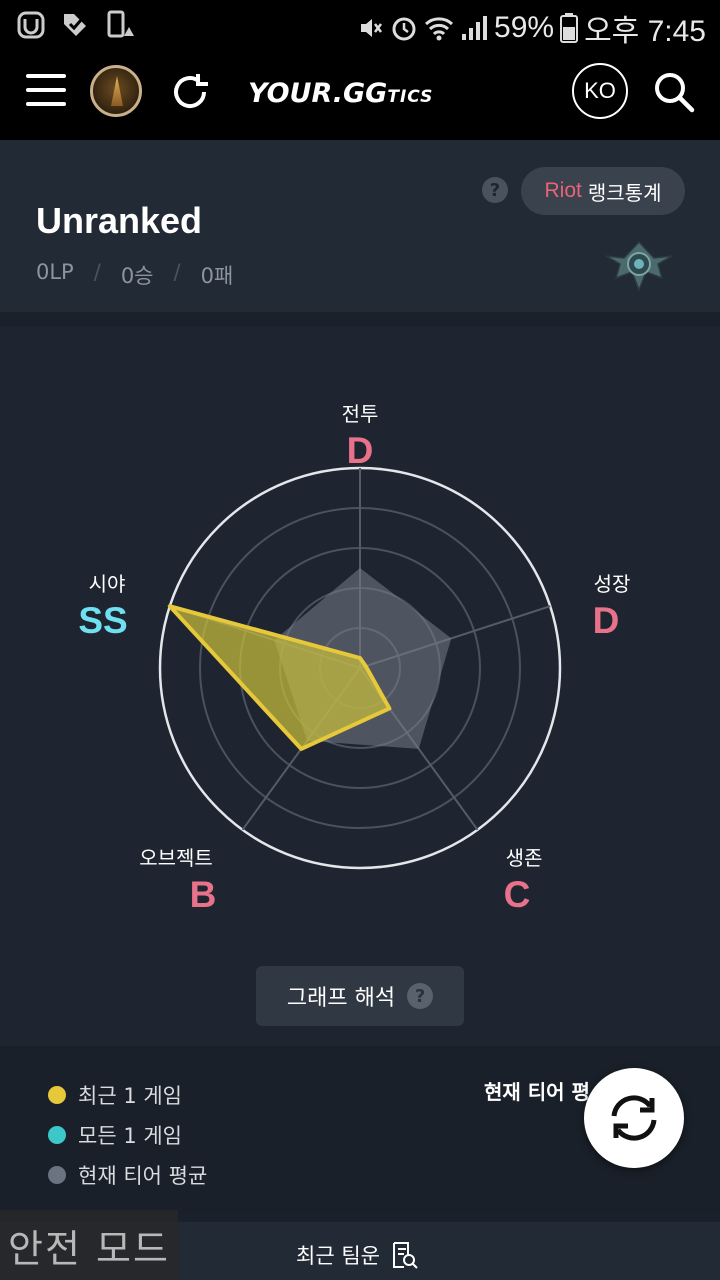 The height and width of the screenshot is (1280, 720). I want to click on app-logo: YOUR.GGTICS, so click(340, 93).